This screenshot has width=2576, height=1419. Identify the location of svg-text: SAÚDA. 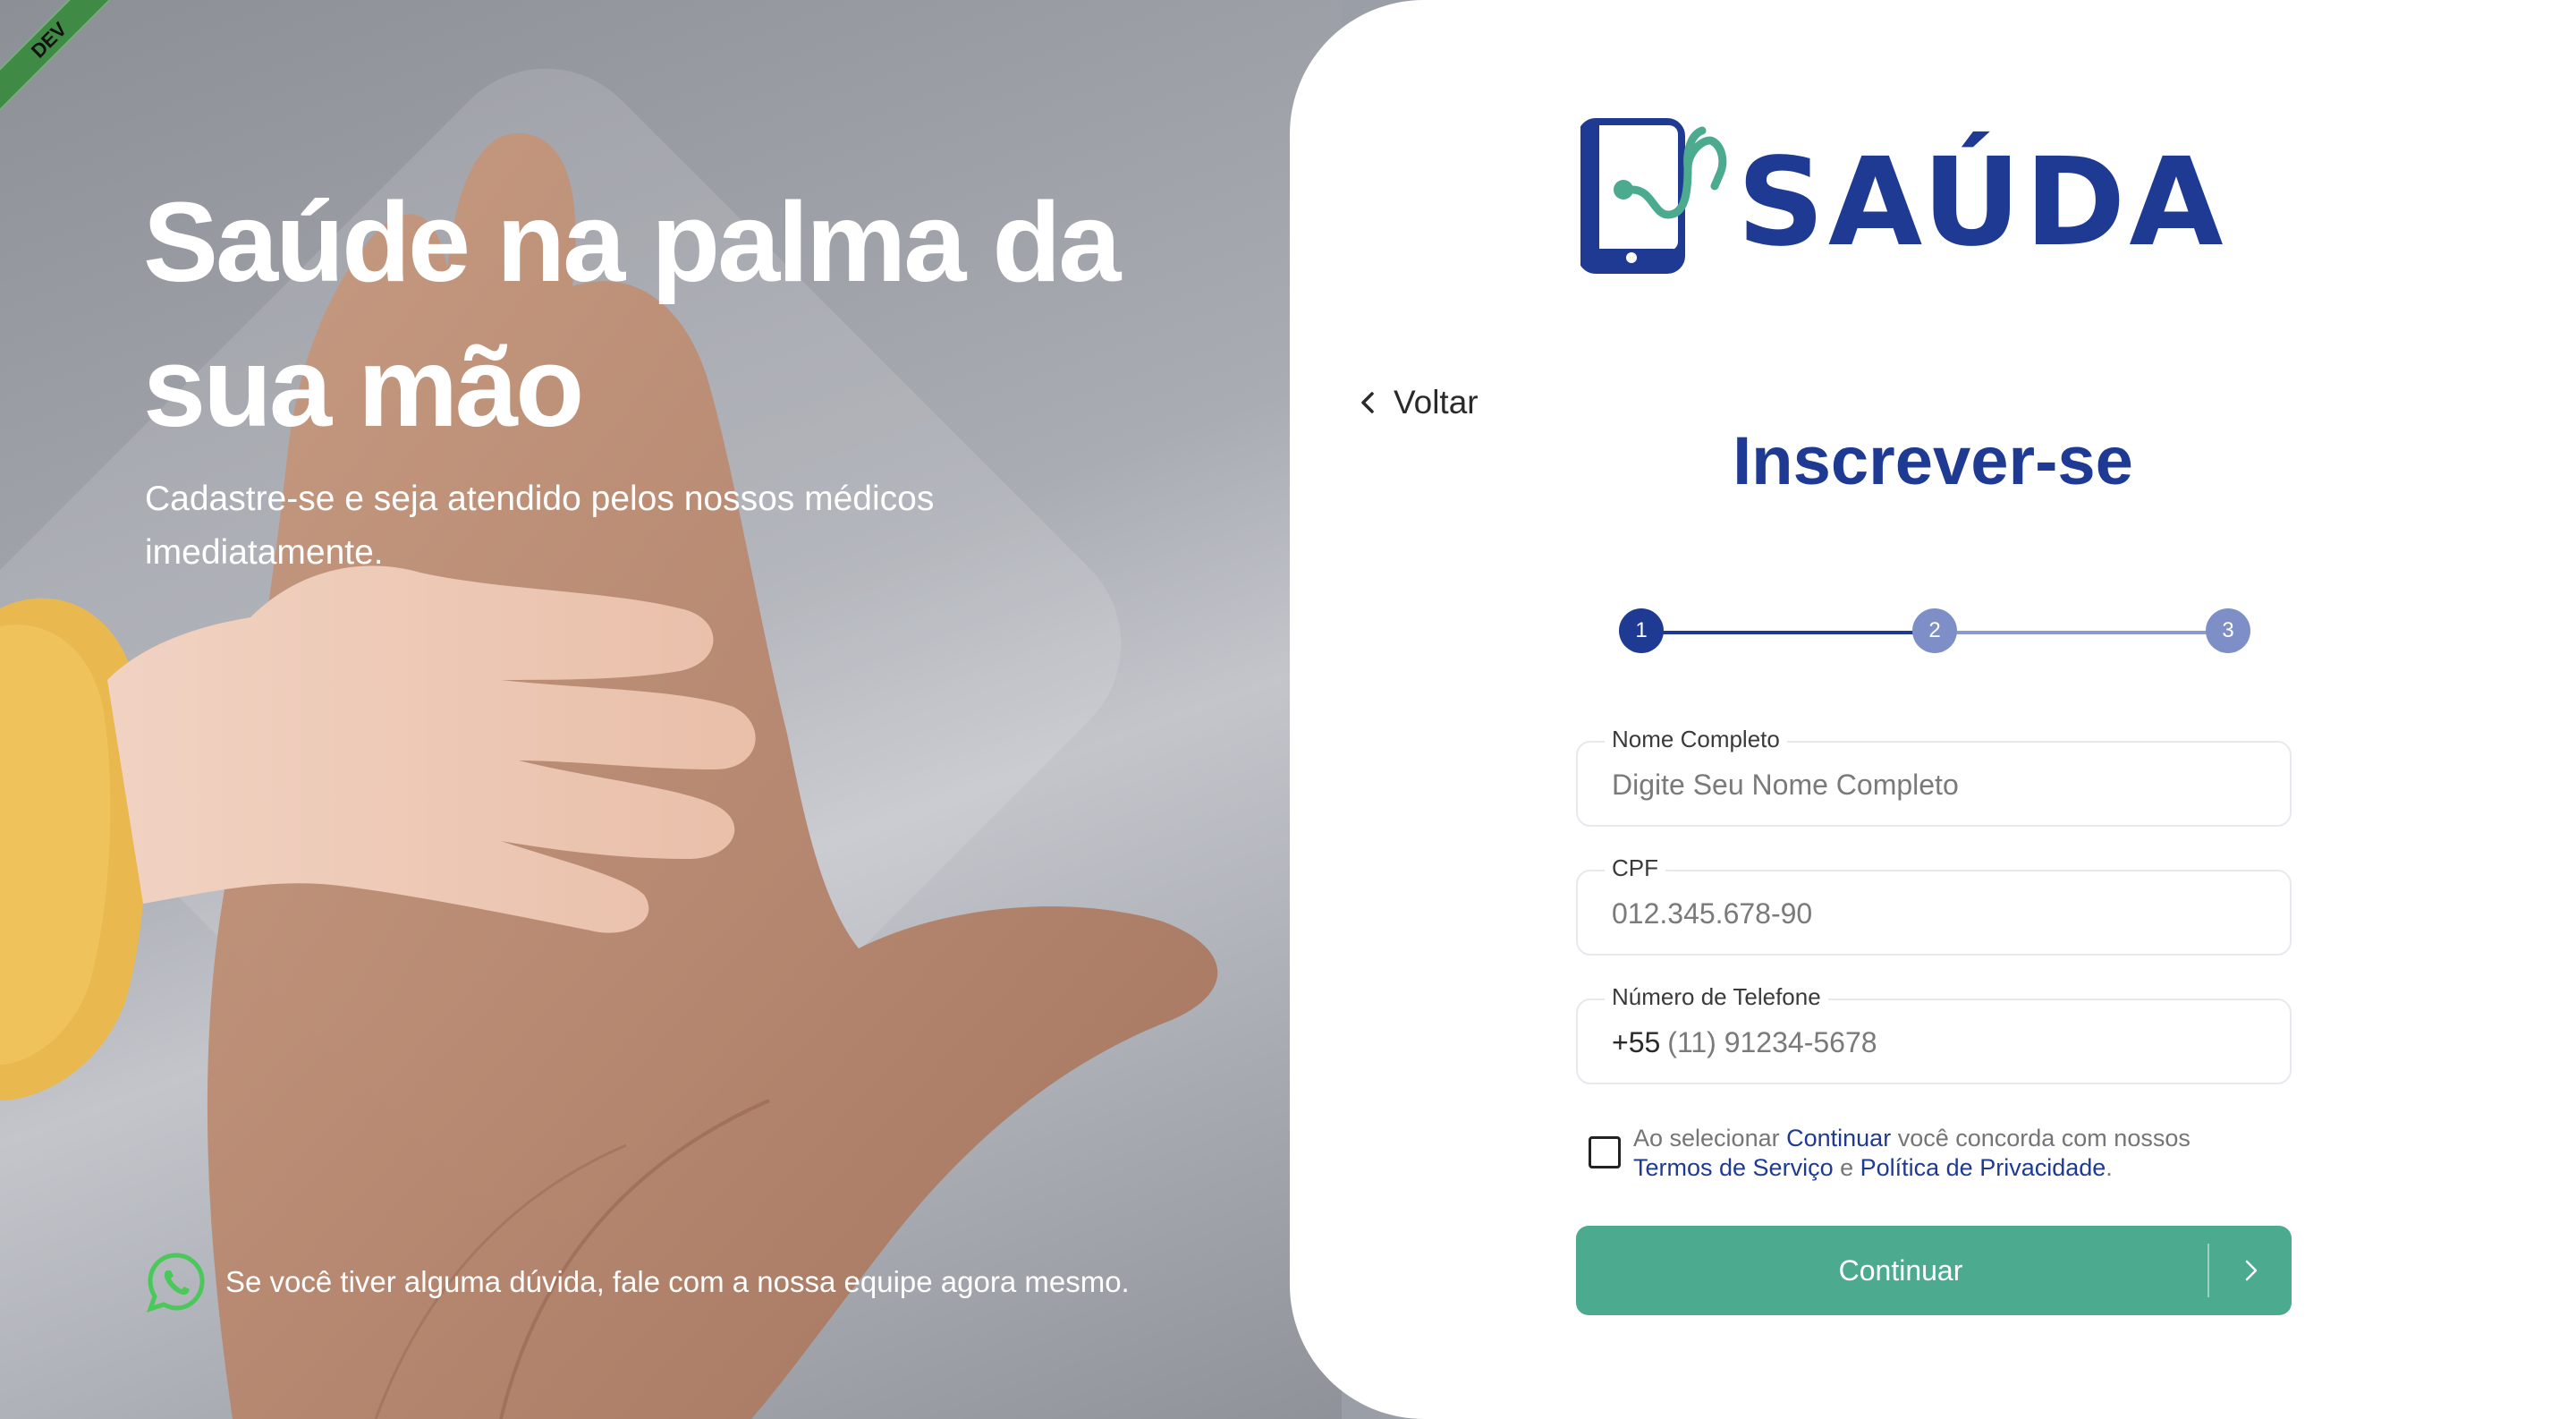
(1982, 203).